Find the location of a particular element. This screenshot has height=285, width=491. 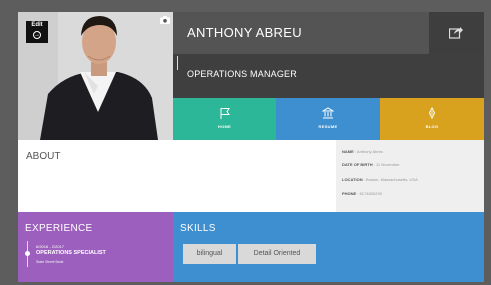

pen-icon is located at coordinates (432, 113).